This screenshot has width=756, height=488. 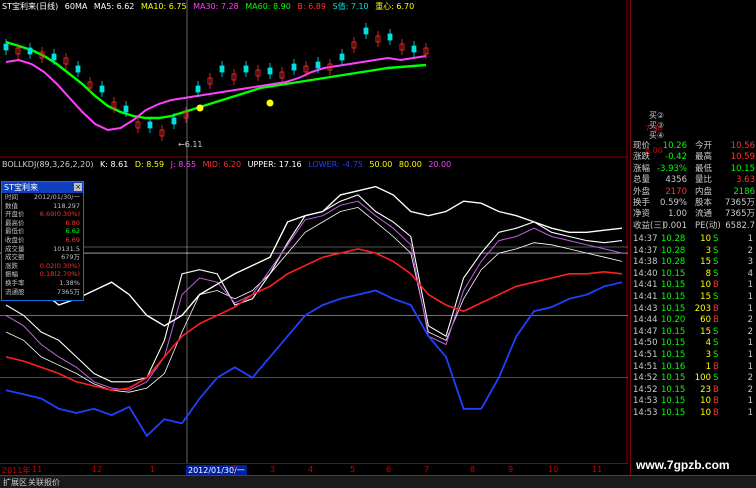 I want to click on tick-row: 14:40 10.15 8 S 4, so click(x=693, y=275).